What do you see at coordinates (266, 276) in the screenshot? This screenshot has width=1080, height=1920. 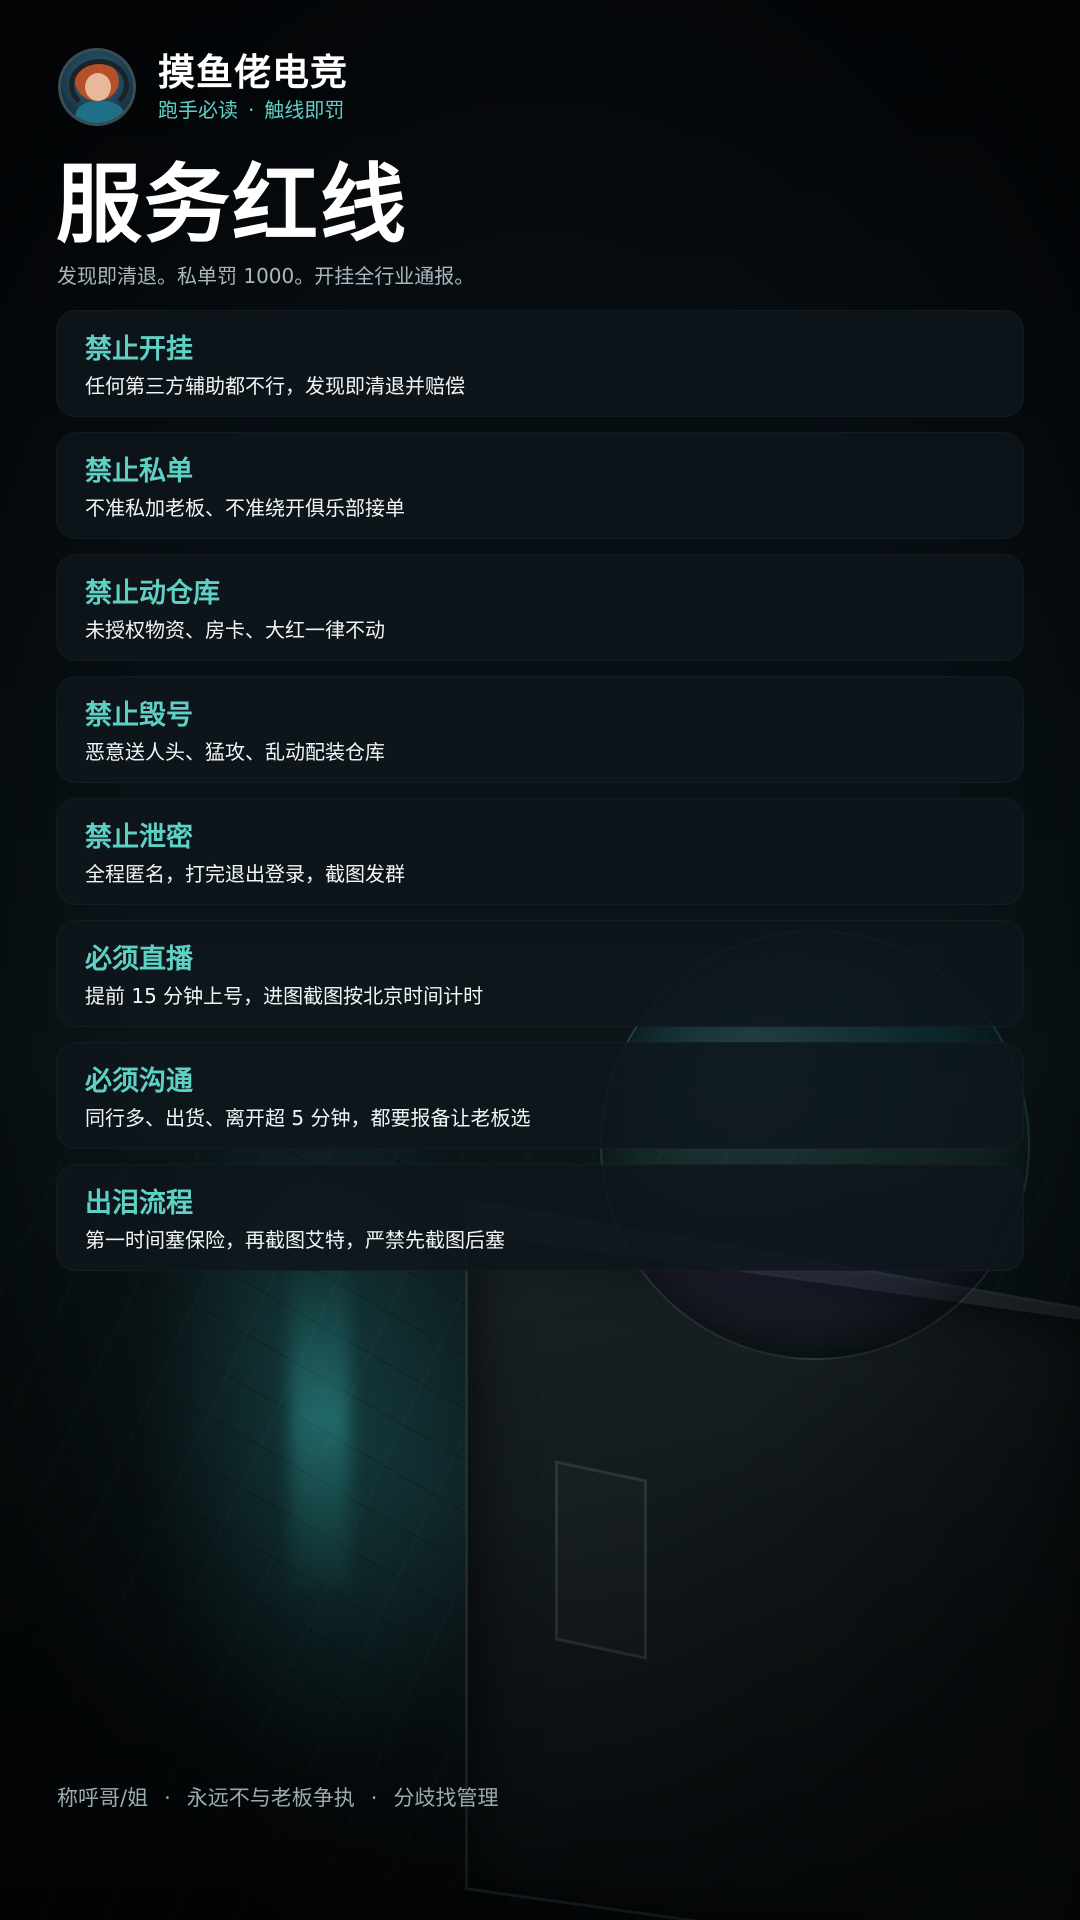 I see `page-subtitle: 发现即清退。私单罚 1000。开挂全行业通报。` at bounding box center [266, 276].